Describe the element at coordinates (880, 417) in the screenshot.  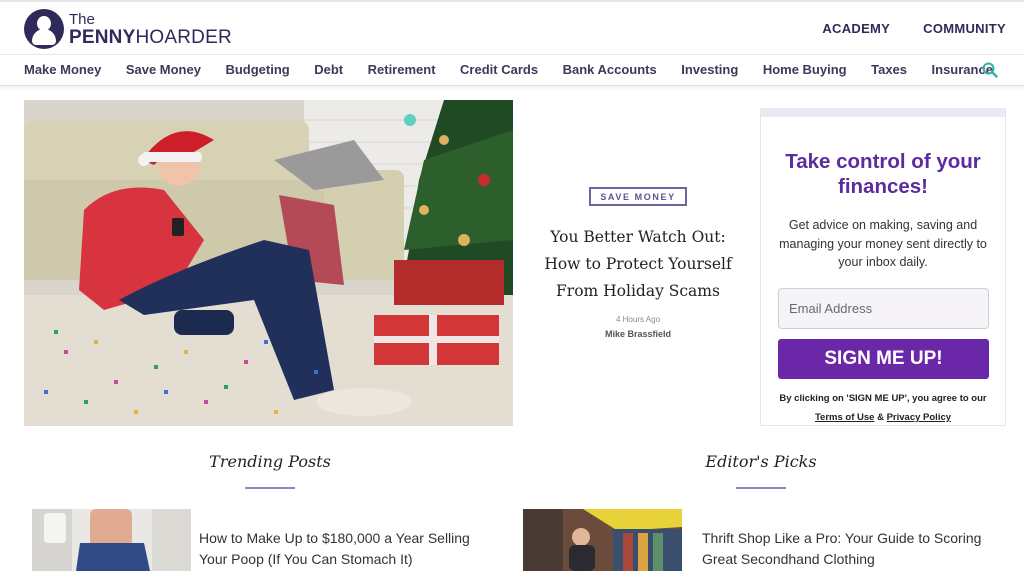
I see `legal-ampersand: &` at that location.